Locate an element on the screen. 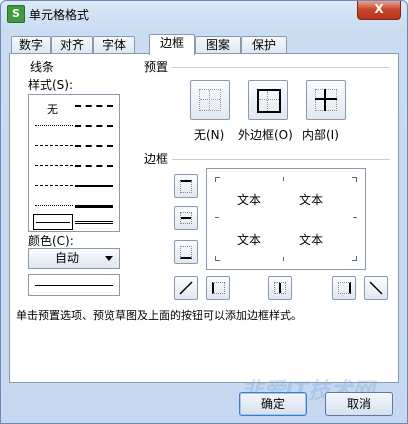 The image size is (408, 424). line-style-none: 无 is located at coordinates (52, 107).